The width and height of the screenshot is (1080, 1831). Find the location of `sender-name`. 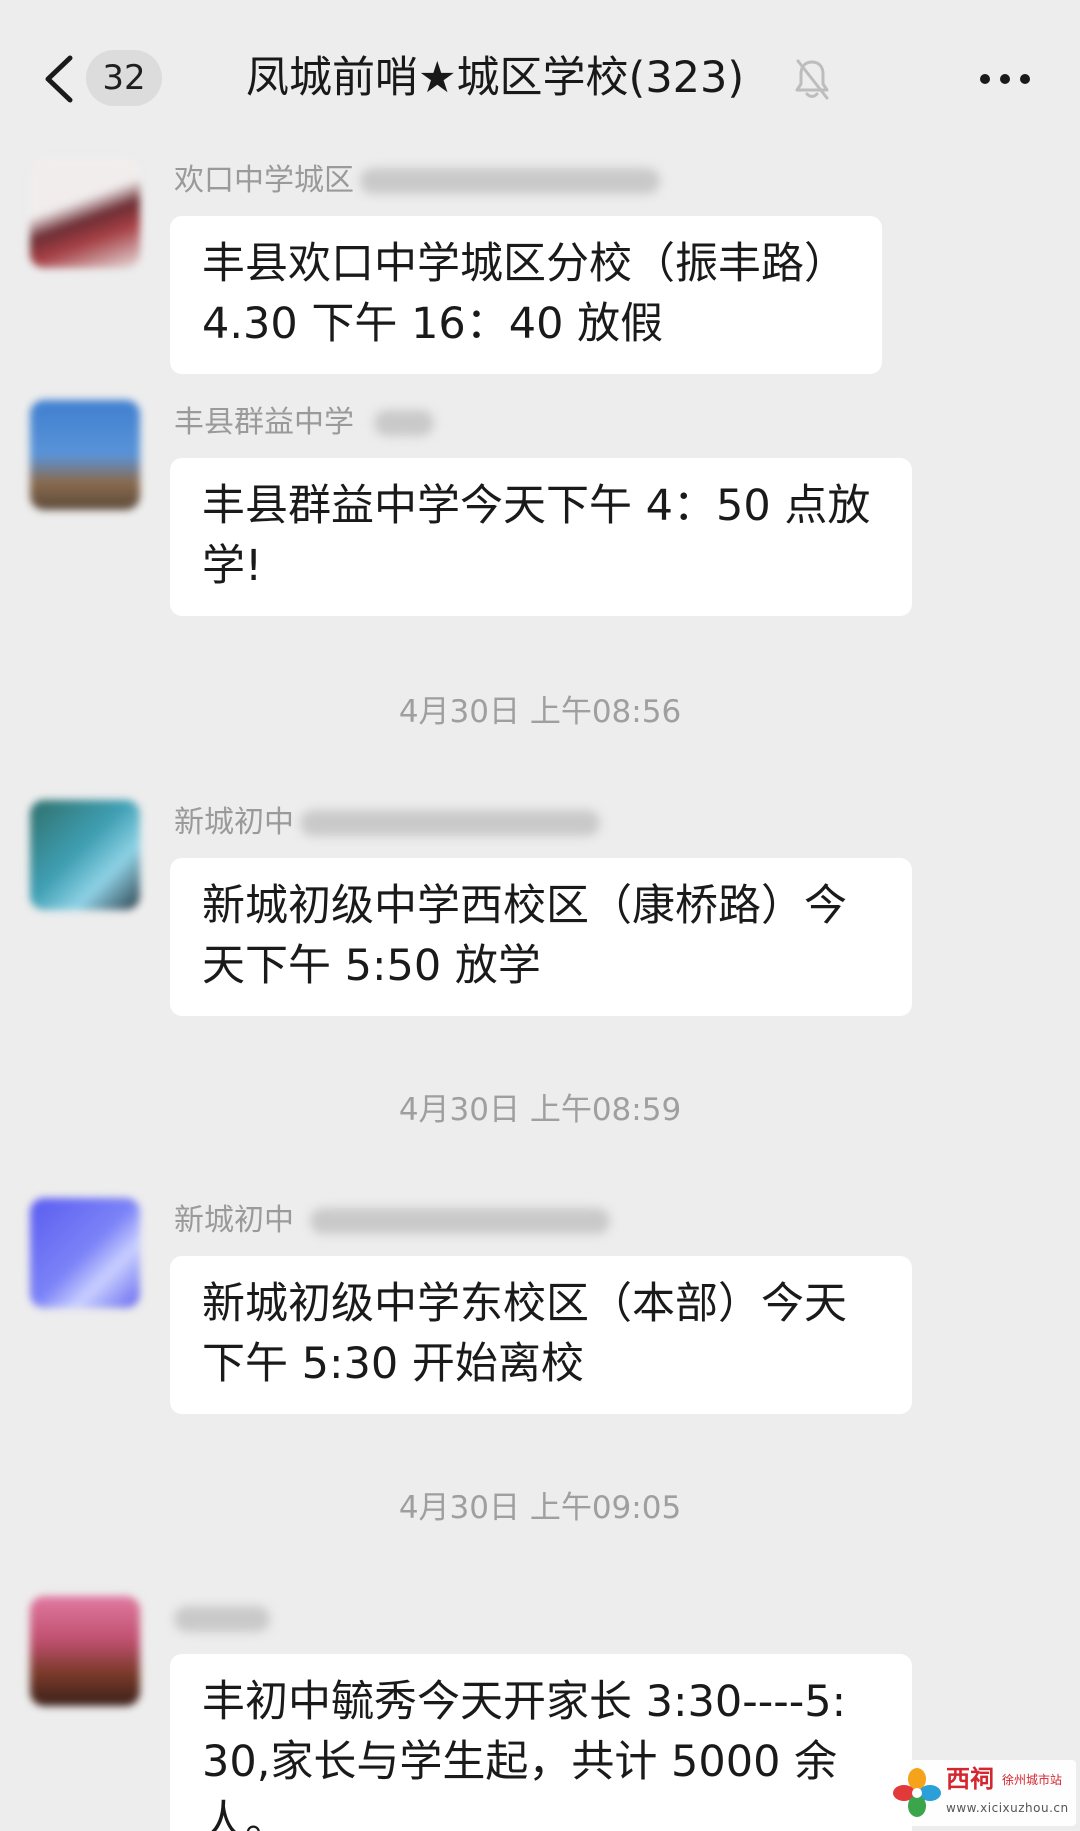

sender-name is located at coordinates (222, 1619).